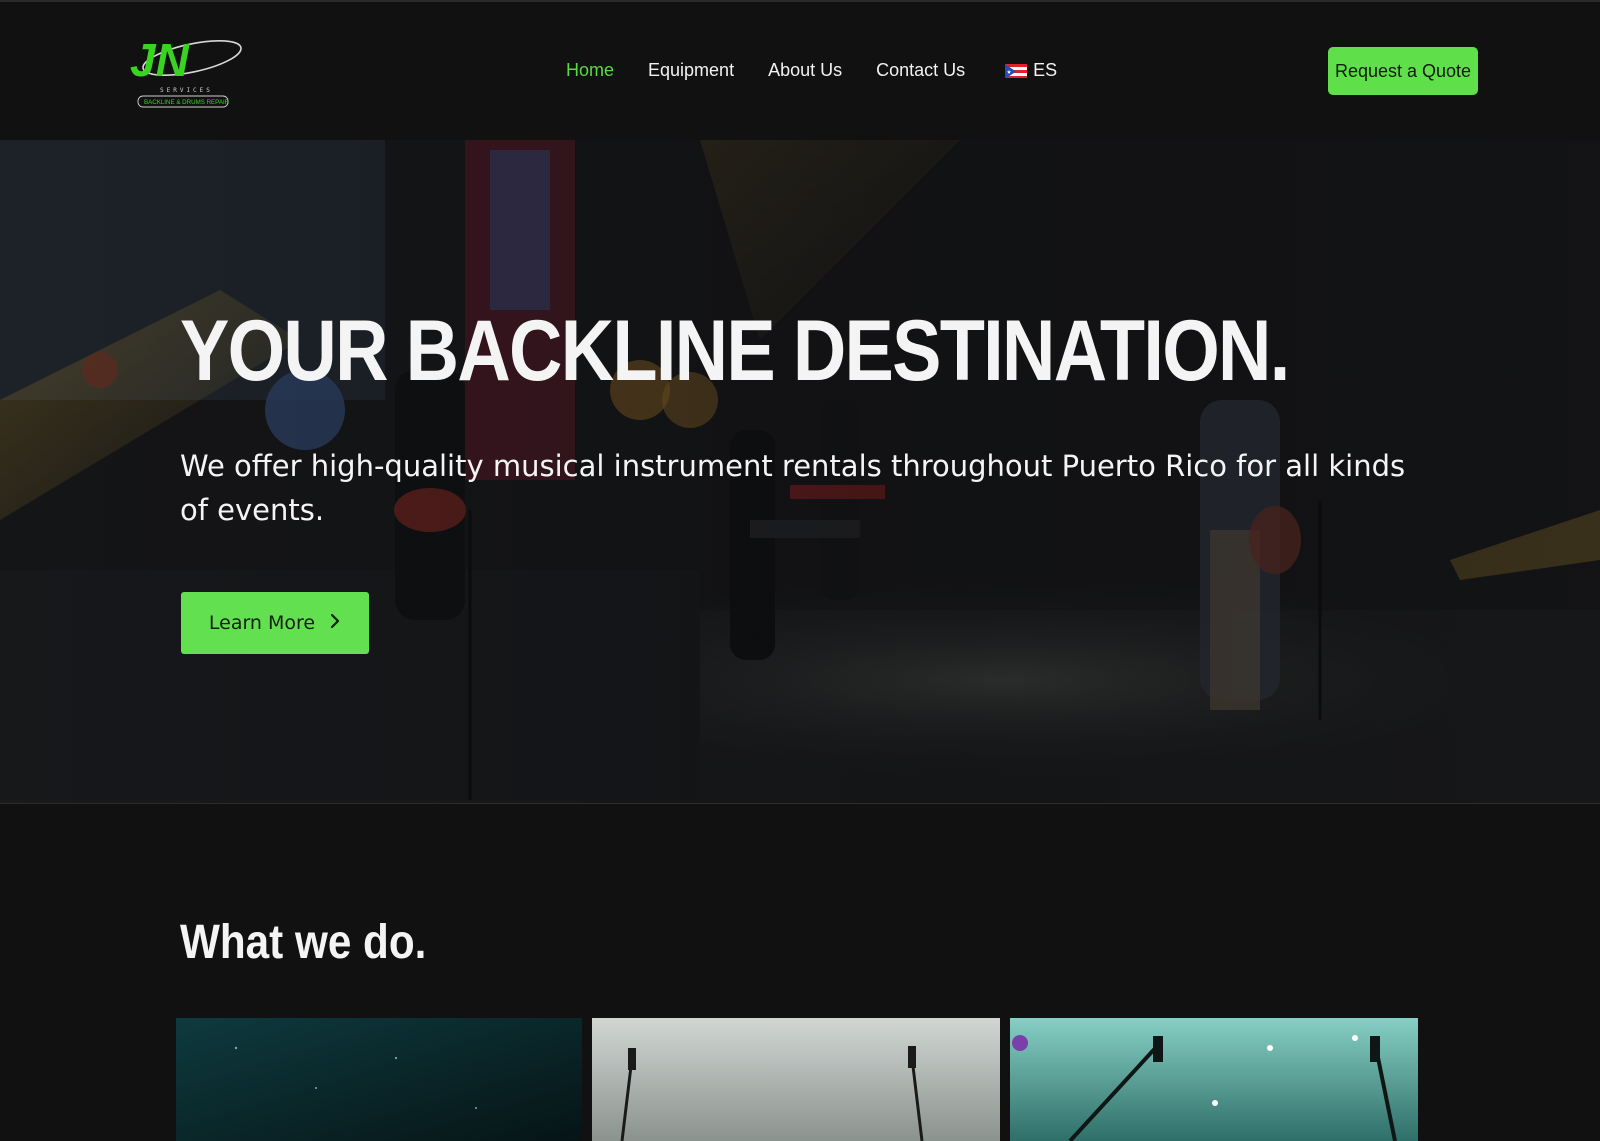 The height and width of the screenshot is (1141, 1600). What do you see at coordinates (160, 60) in the screenshot?
I see `svg-text: JN` at bounding box center [160, 60].